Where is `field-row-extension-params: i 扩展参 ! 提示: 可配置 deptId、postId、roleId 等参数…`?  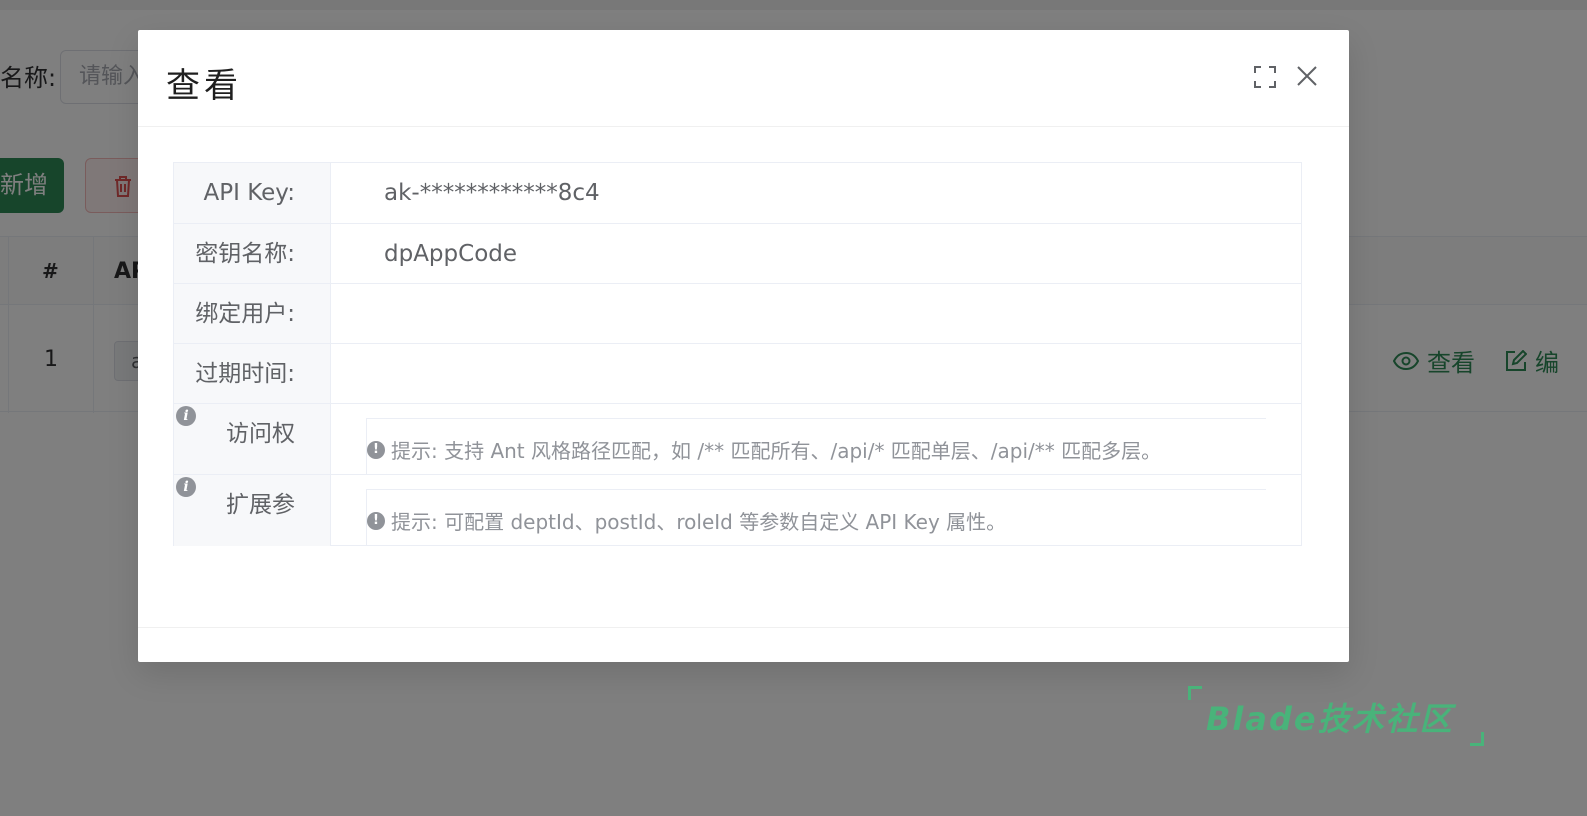 field-row-extension-params: i 扩展参 ! 提示: 可配置 deptId、postId、roleId 等参数… is located at coordinates (737, 510).